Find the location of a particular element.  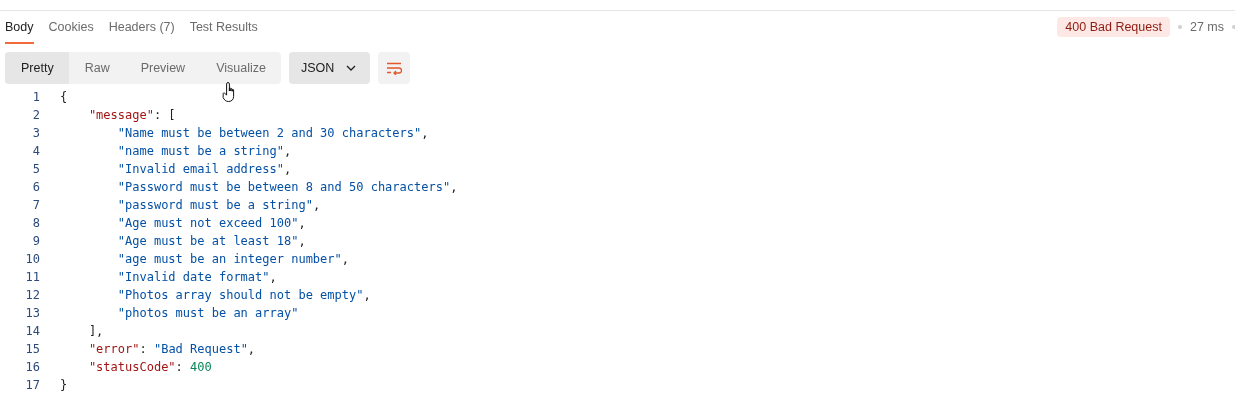

response-tab: Test Results is located at coordinates (223, 32).